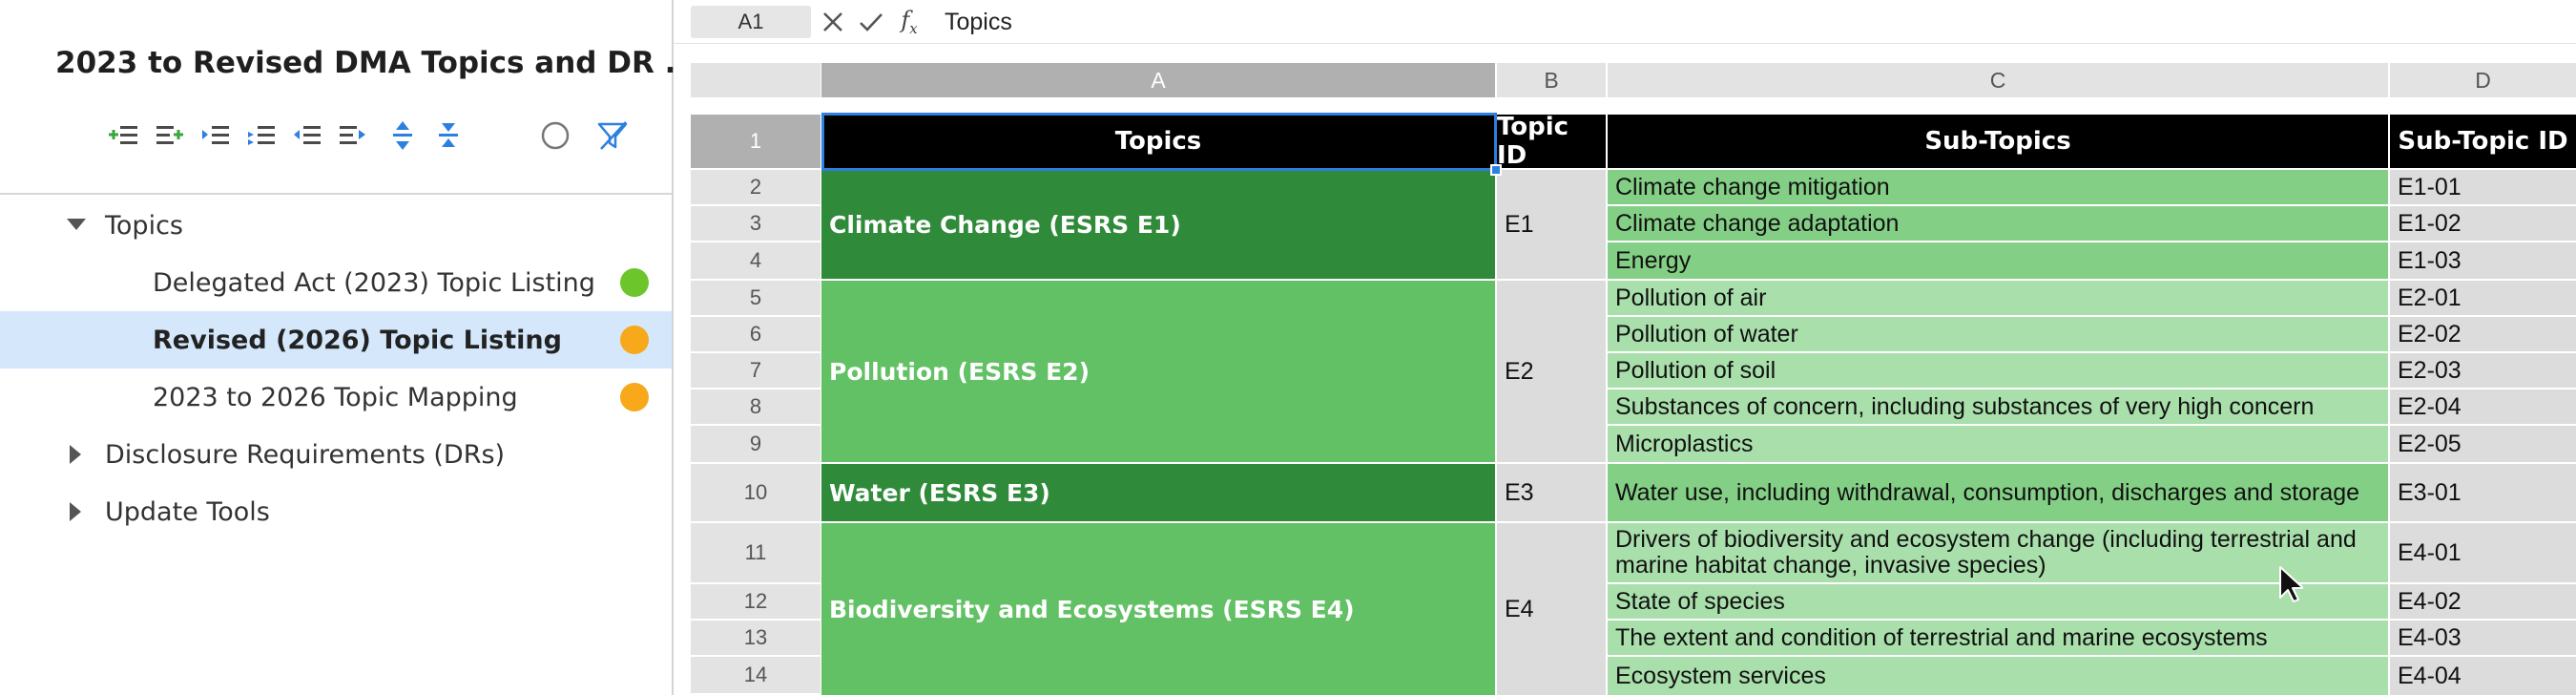  Describe the element at coordinates (336, 226) in the screenshot. I see `tree-item-topics: Topics` at that location.